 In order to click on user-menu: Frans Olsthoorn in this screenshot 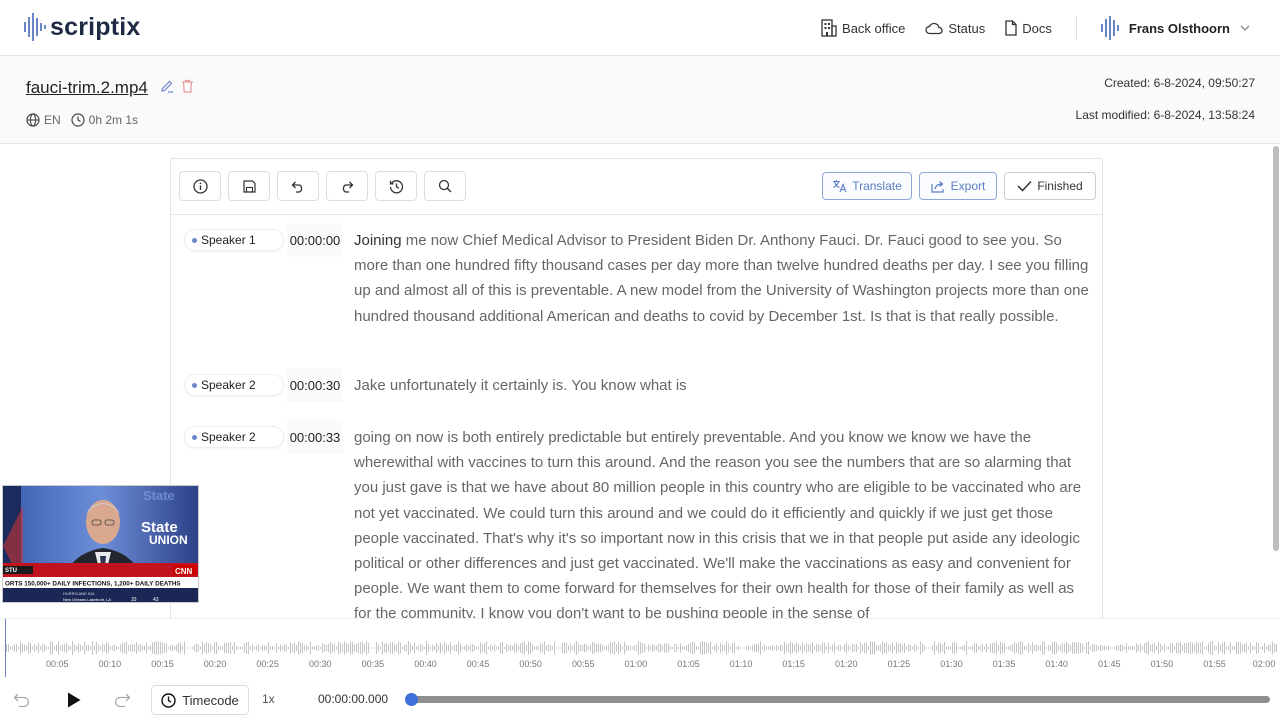, I will do `click(1175, 28)`.